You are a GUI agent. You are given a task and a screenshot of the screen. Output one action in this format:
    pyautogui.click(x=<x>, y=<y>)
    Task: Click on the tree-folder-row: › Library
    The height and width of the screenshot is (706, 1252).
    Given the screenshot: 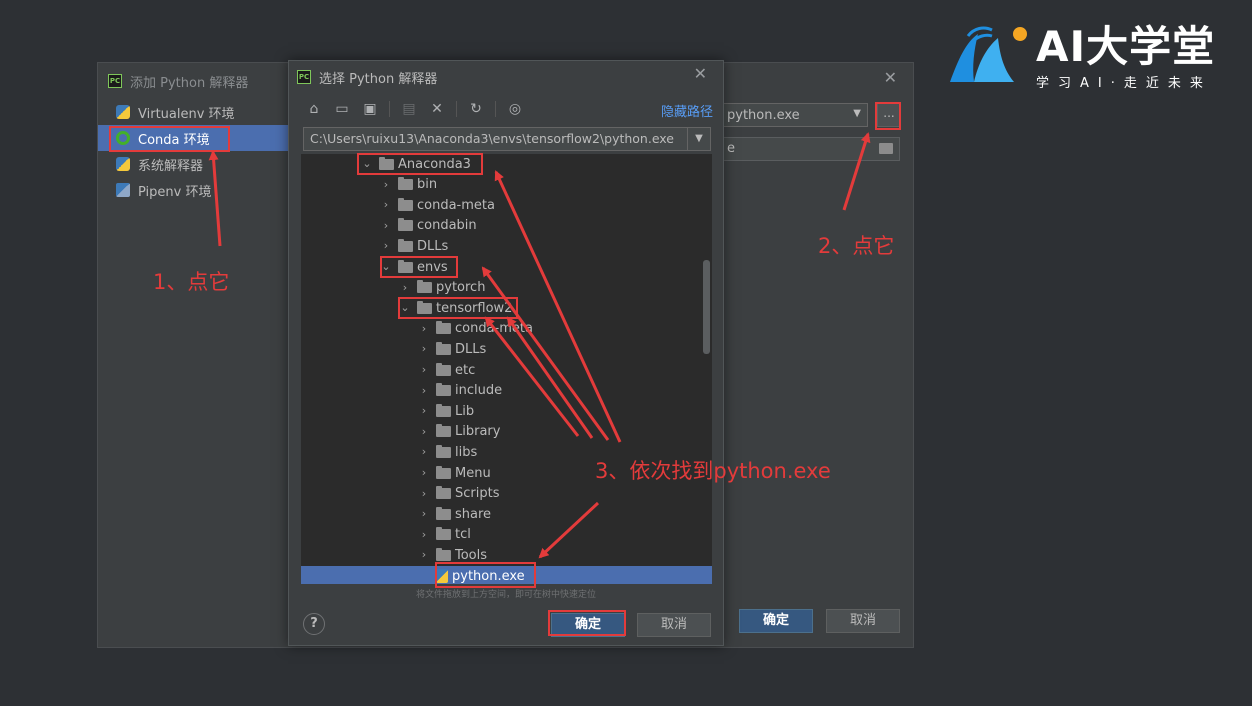 What is the action you would take?
    pyautogui.click(x=506, y=432)
    